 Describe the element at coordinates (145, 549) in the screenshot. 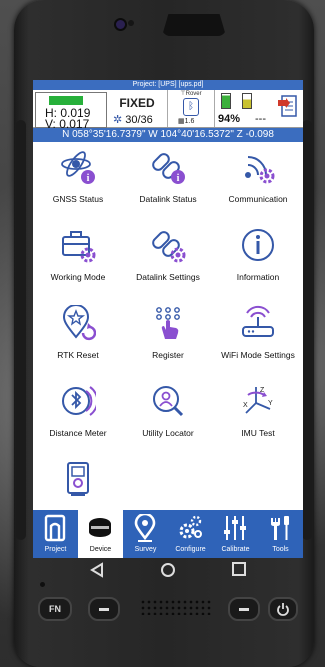

I see `nav-label: Survey` at that location.